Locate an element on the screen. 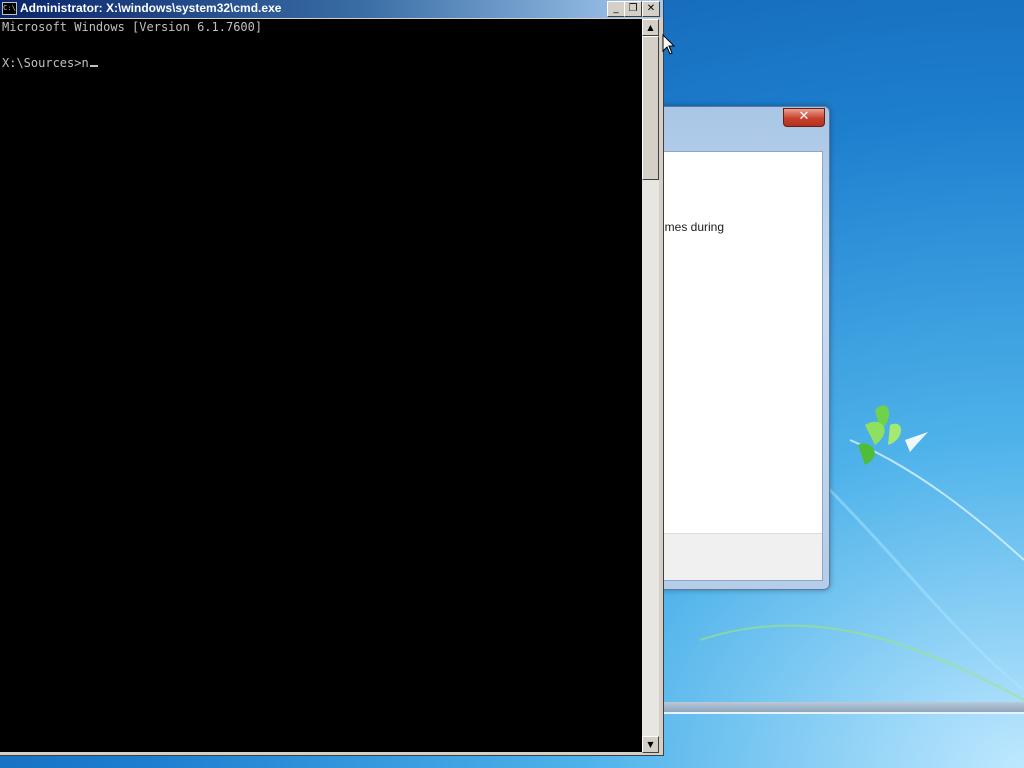 Image resolution: width=1024 pixels, height=768 pixels. leaf-logo-icon is located at coordinates (880, 435).